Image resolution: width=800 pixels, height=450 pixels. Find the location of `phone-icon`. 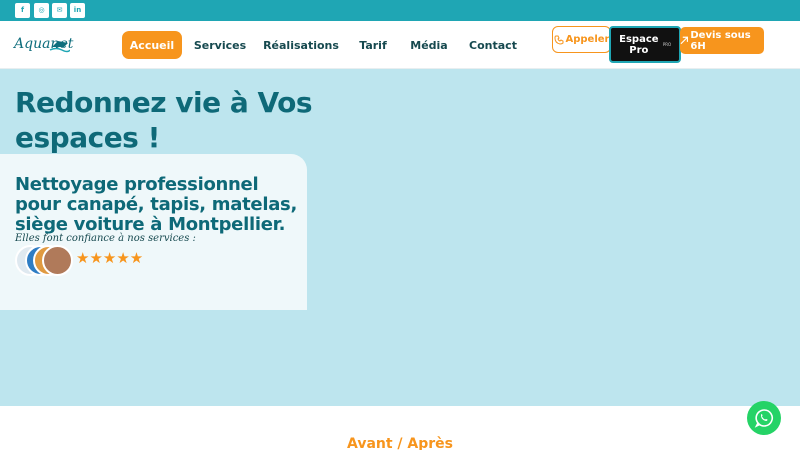

phone-icon is located at coordinates (558, 40).